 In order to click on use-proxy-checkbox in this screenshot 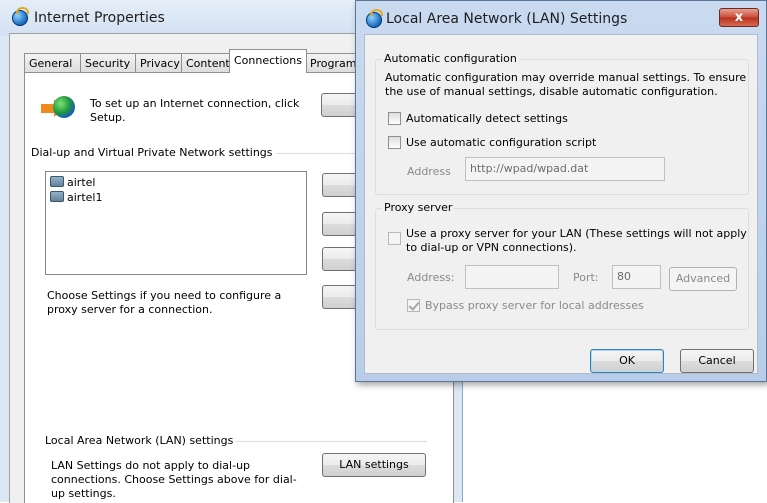, I will do `click(394, 238)`.